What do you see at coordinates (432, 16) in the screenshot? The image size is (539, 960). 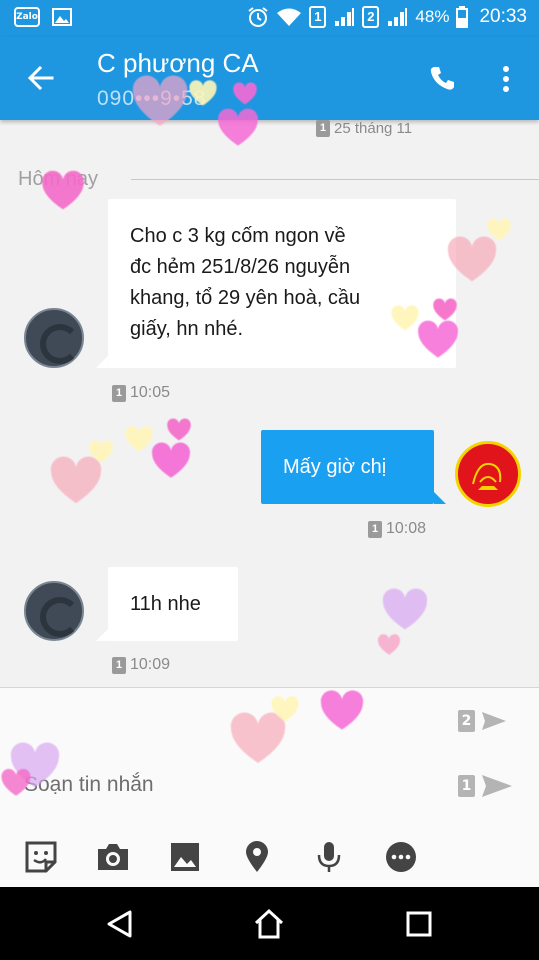 I see `battery-percent: 48%` at bounding box center [432, 16].